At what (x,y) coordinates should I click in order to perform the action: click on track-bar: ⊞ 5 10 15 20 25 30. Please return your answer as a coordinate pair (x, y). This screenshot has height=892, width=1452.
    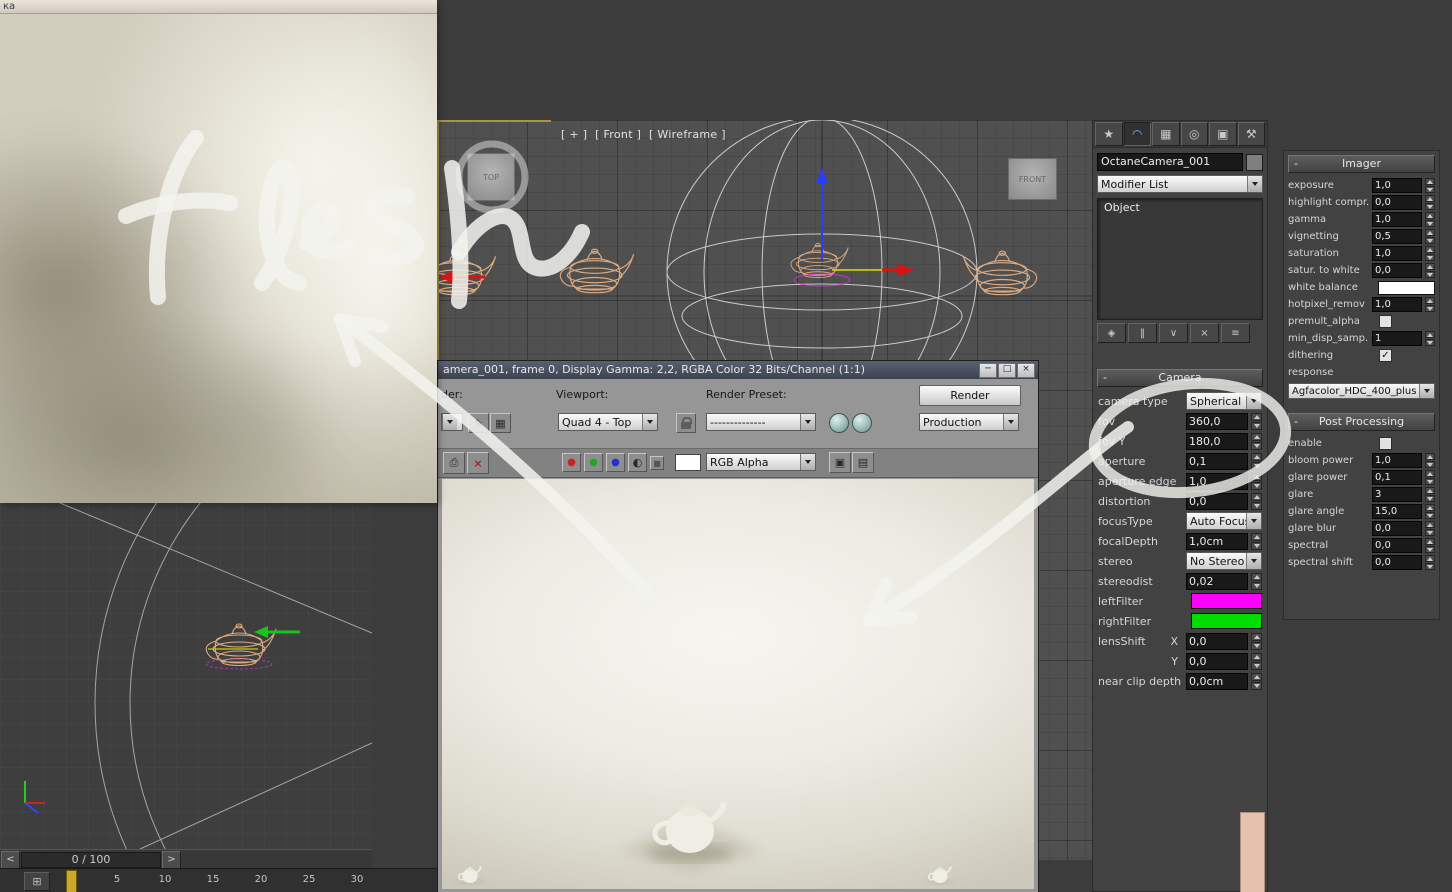
    Looking at the image, I should click on (218, 880).